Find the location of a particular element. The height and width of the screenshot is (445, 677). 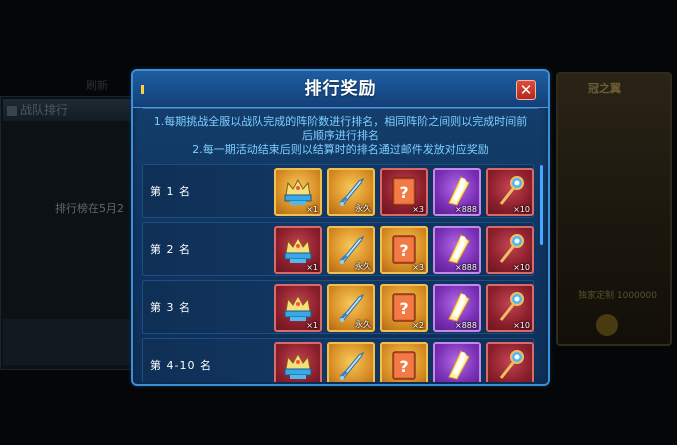

background-team-ranking-panel: 战队排行 排行榜在5月2 is located at coordinates (71, 233).